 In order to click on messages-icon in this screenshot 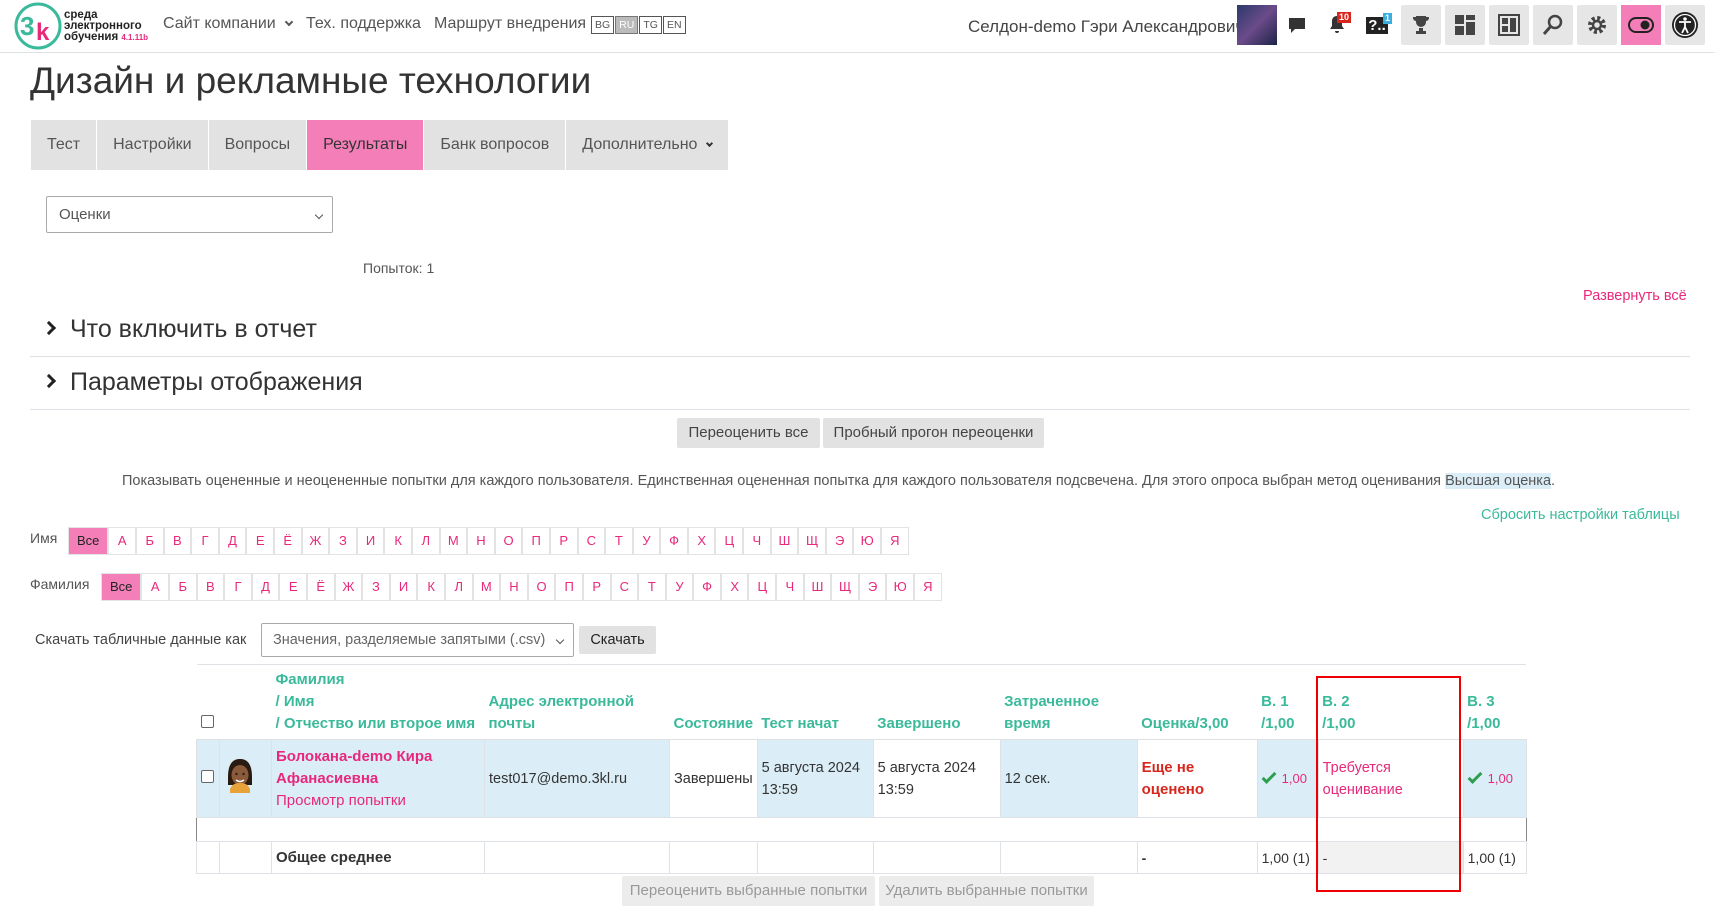, I will do `click(1297, 25)`.